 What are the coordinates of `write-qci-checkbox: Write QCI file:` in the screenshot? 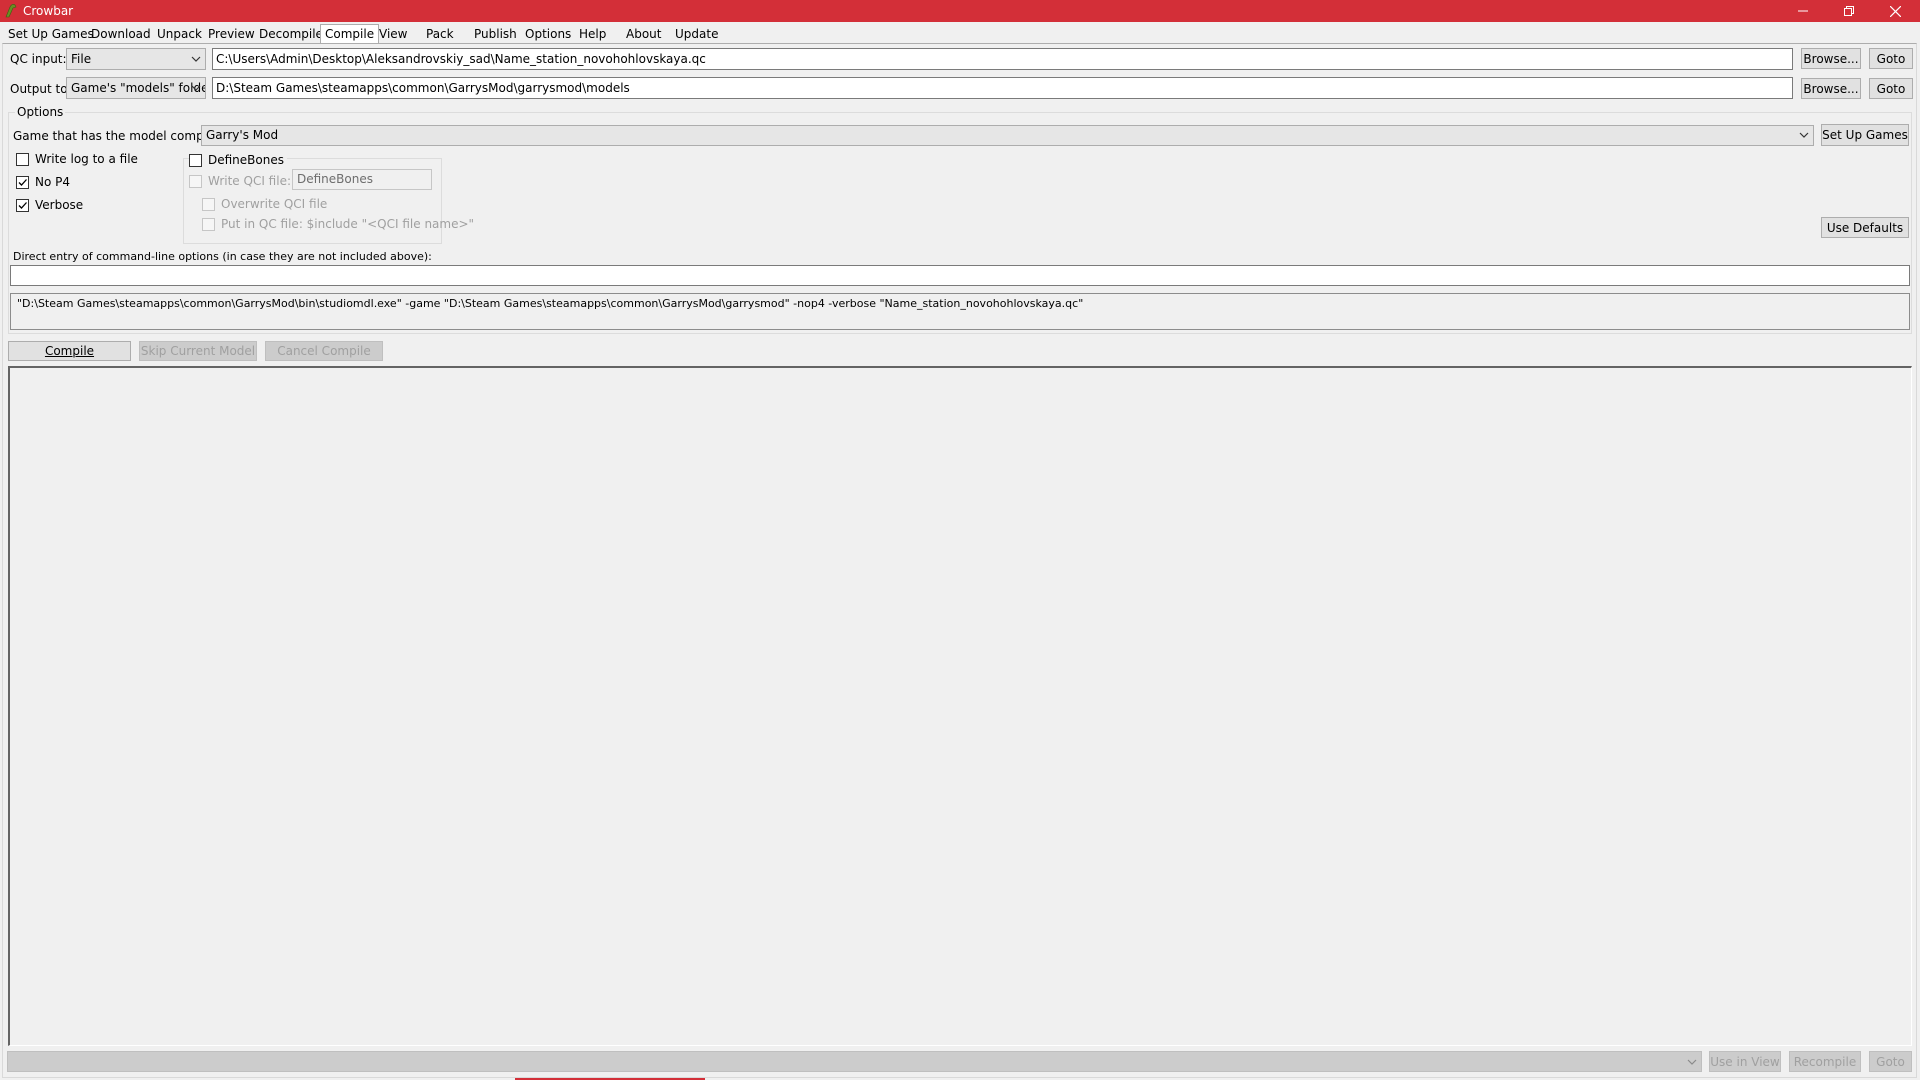 It's located at (240, 181).